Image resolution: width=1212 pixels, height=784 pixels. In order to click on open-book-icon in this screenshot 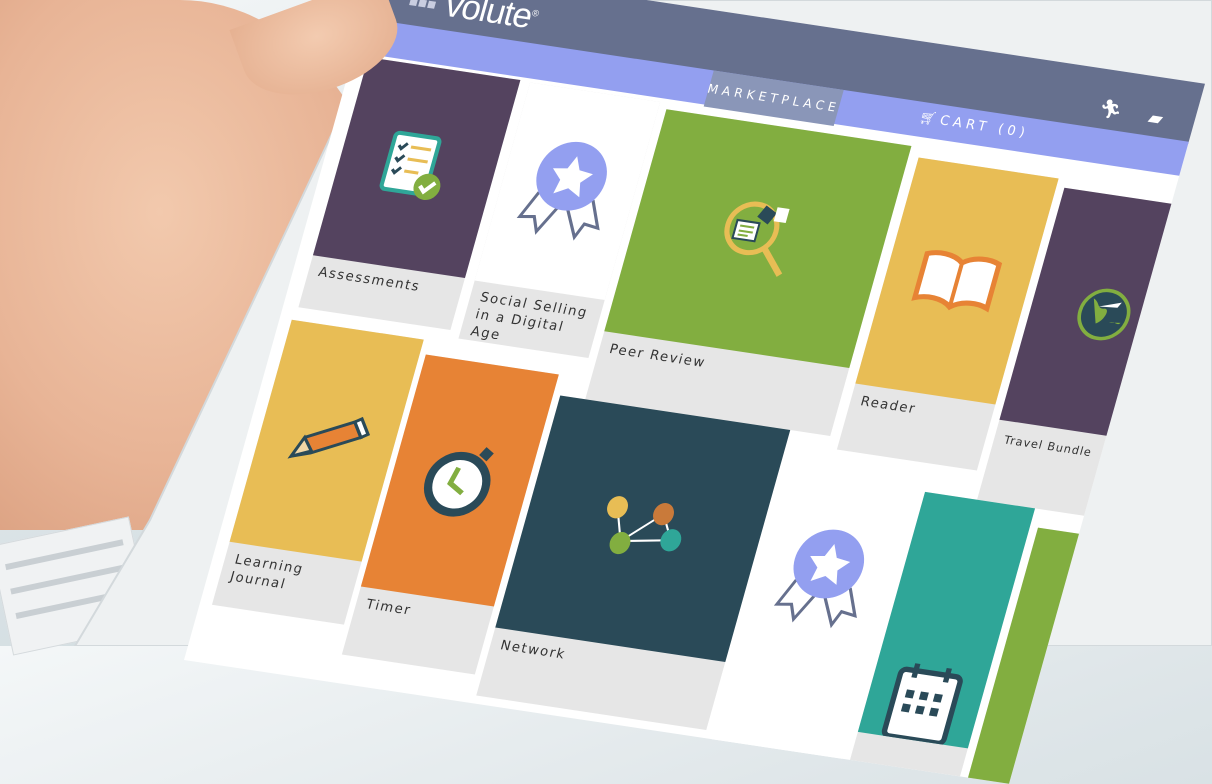, I will do `click(957, 281)`.